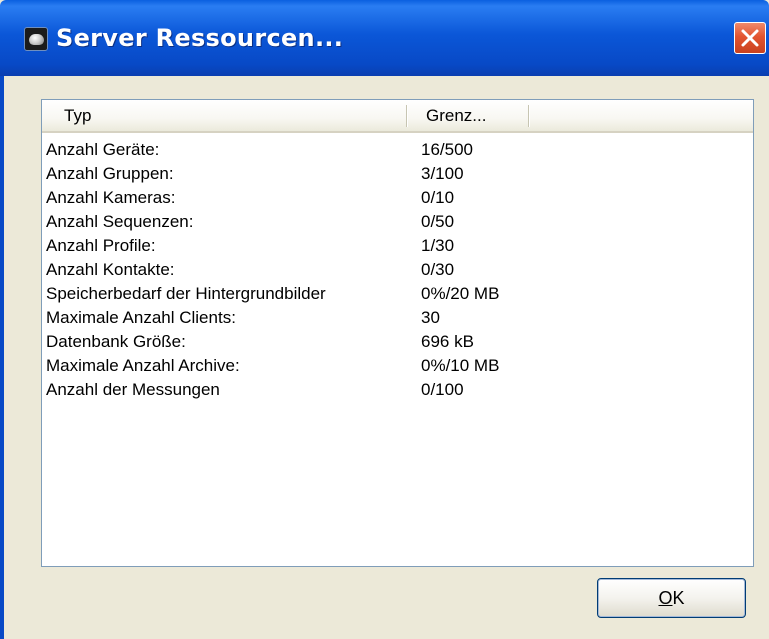 The image size is (769, 639). Describe the element at coordinates (438, 197) in the screenshot. I see `resource-limit: 0/10` at that location.